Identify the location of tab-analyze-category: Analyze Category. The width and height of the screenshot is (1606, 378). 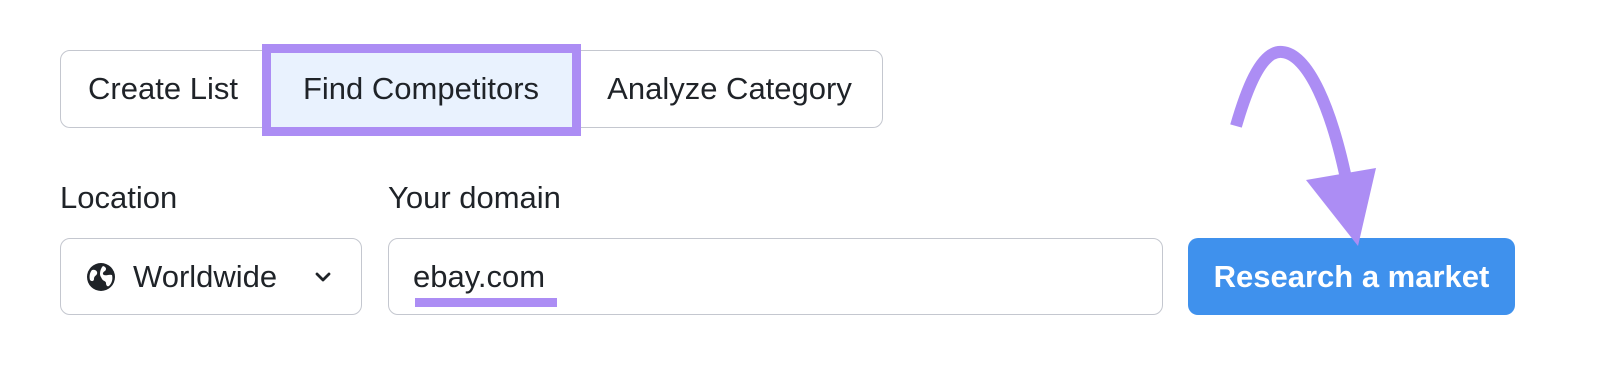
(729, 89).